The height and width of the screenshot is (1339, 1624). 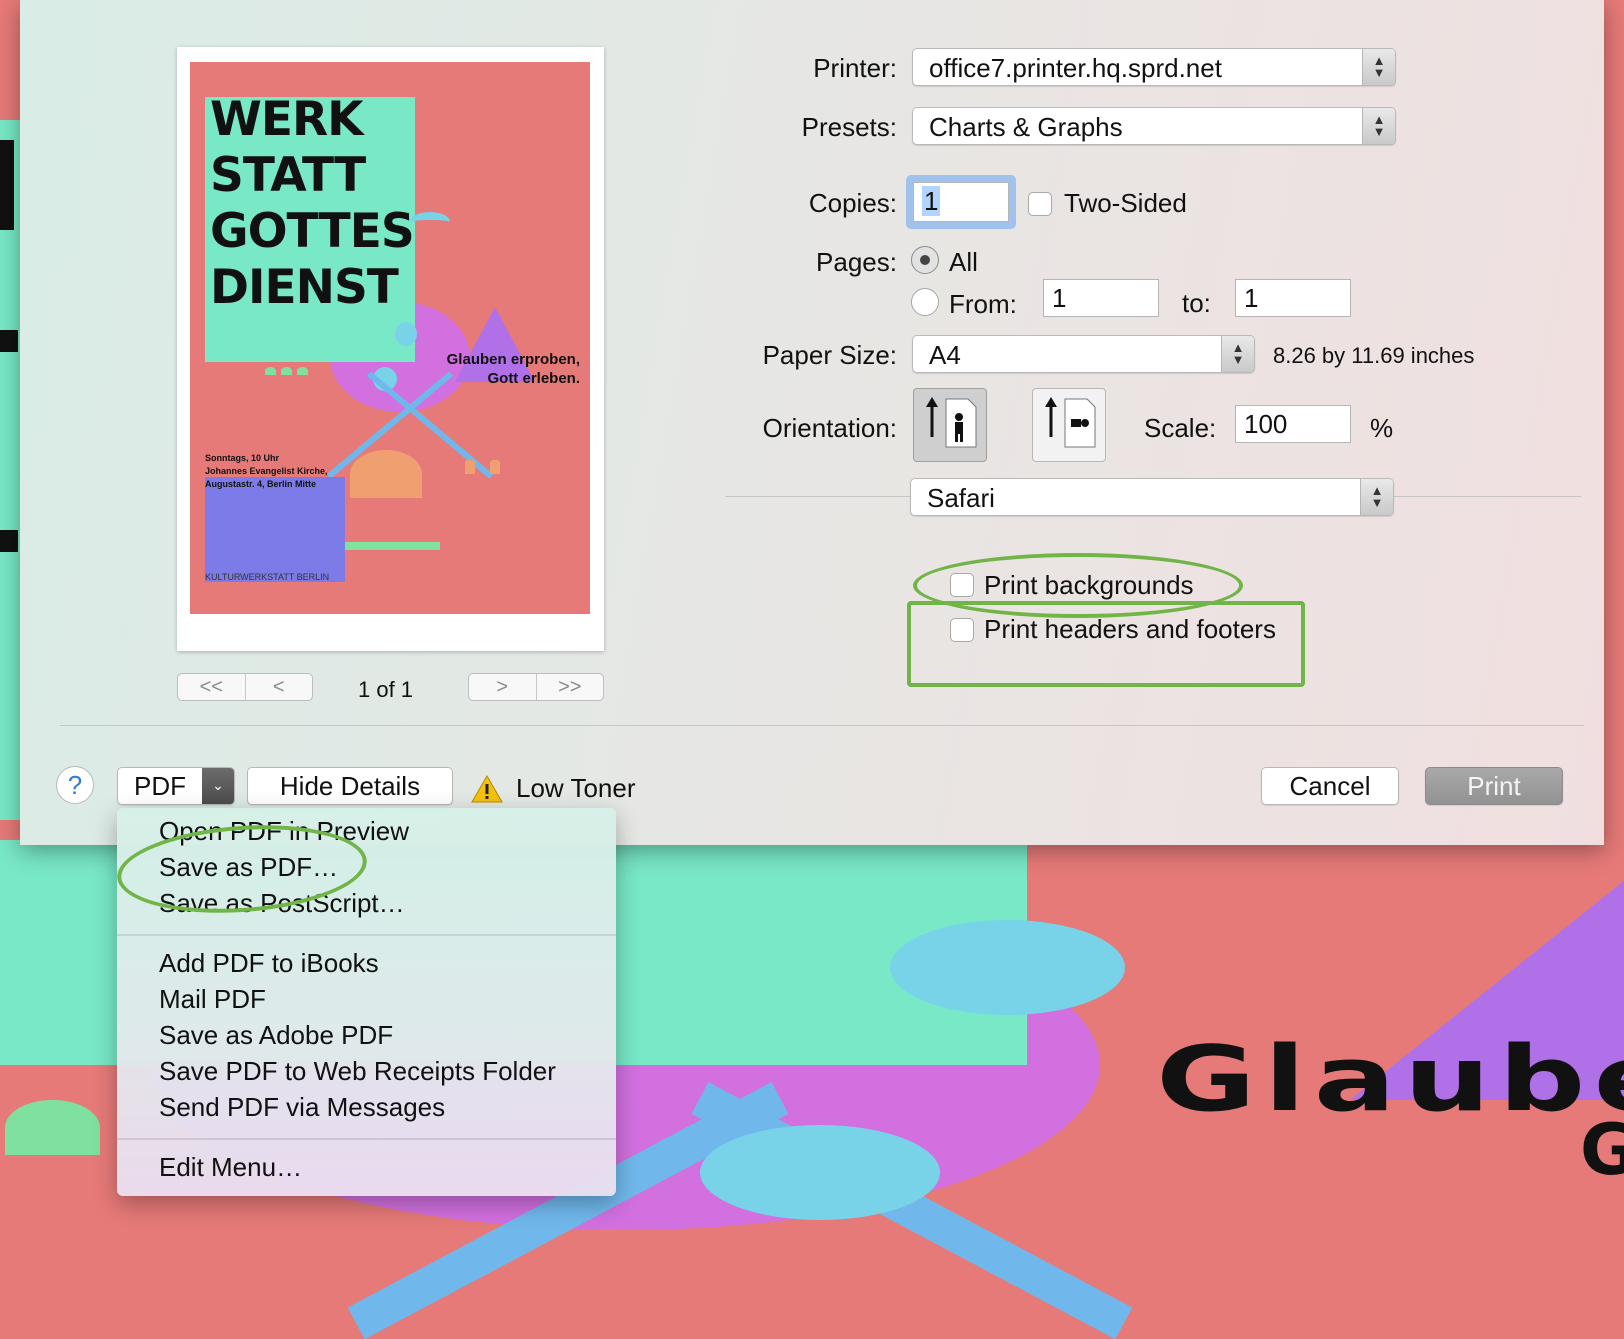 What do you see at coordinates (1125, 203) in the screenshot?
I see `two-sided-label: Two-Sided` at bounding box center [1125, 203].